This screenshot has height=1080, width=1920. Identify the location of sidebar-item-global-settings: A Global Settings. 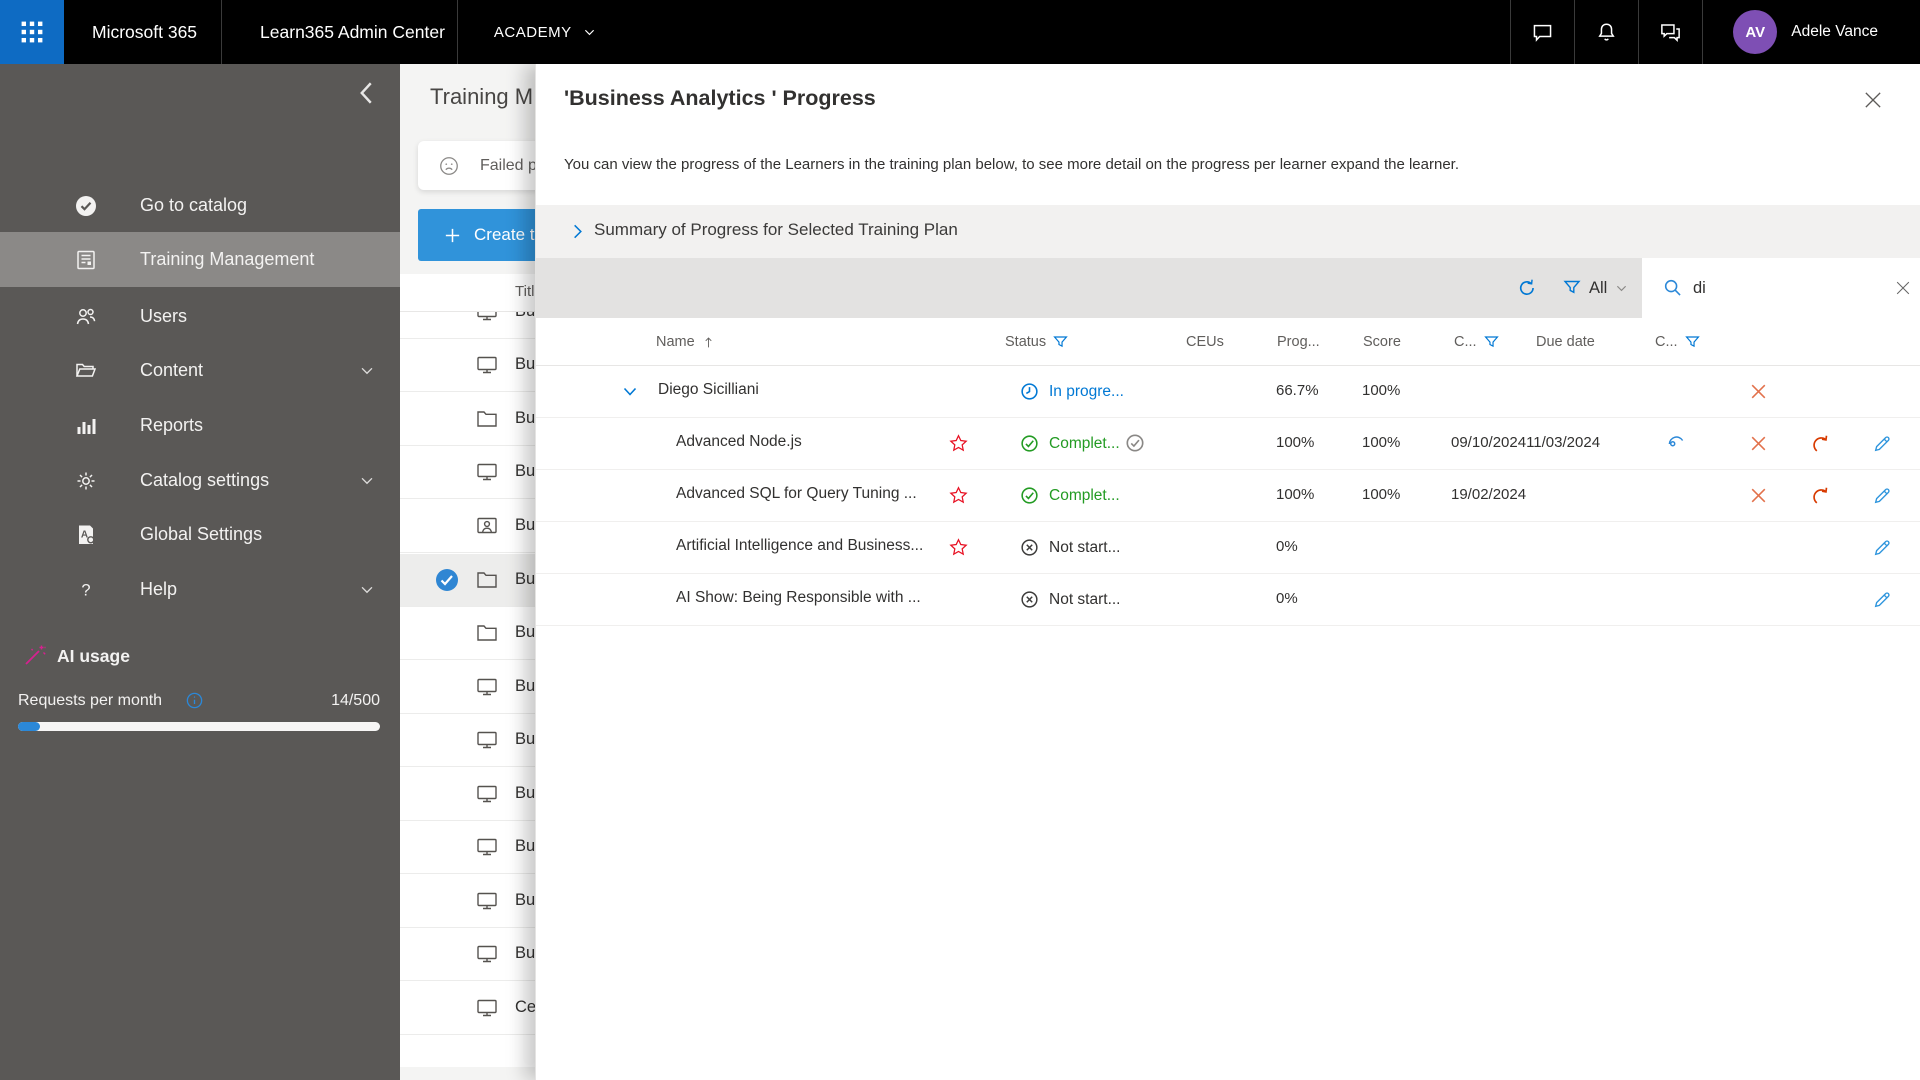
(200, 534).